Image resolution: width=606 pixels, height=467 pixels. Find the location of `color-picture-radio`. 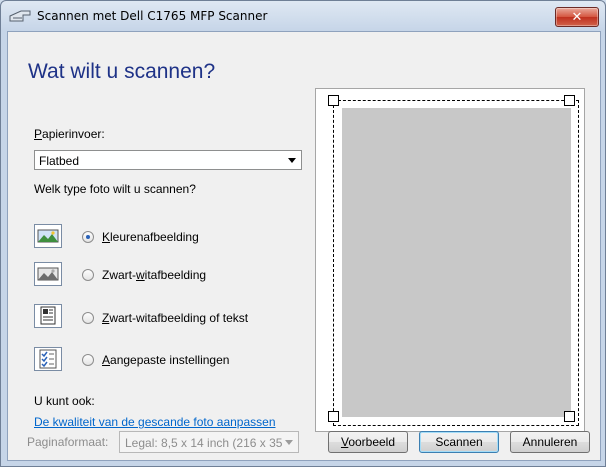

color-picture-radio is located at coordinates (88, 237).